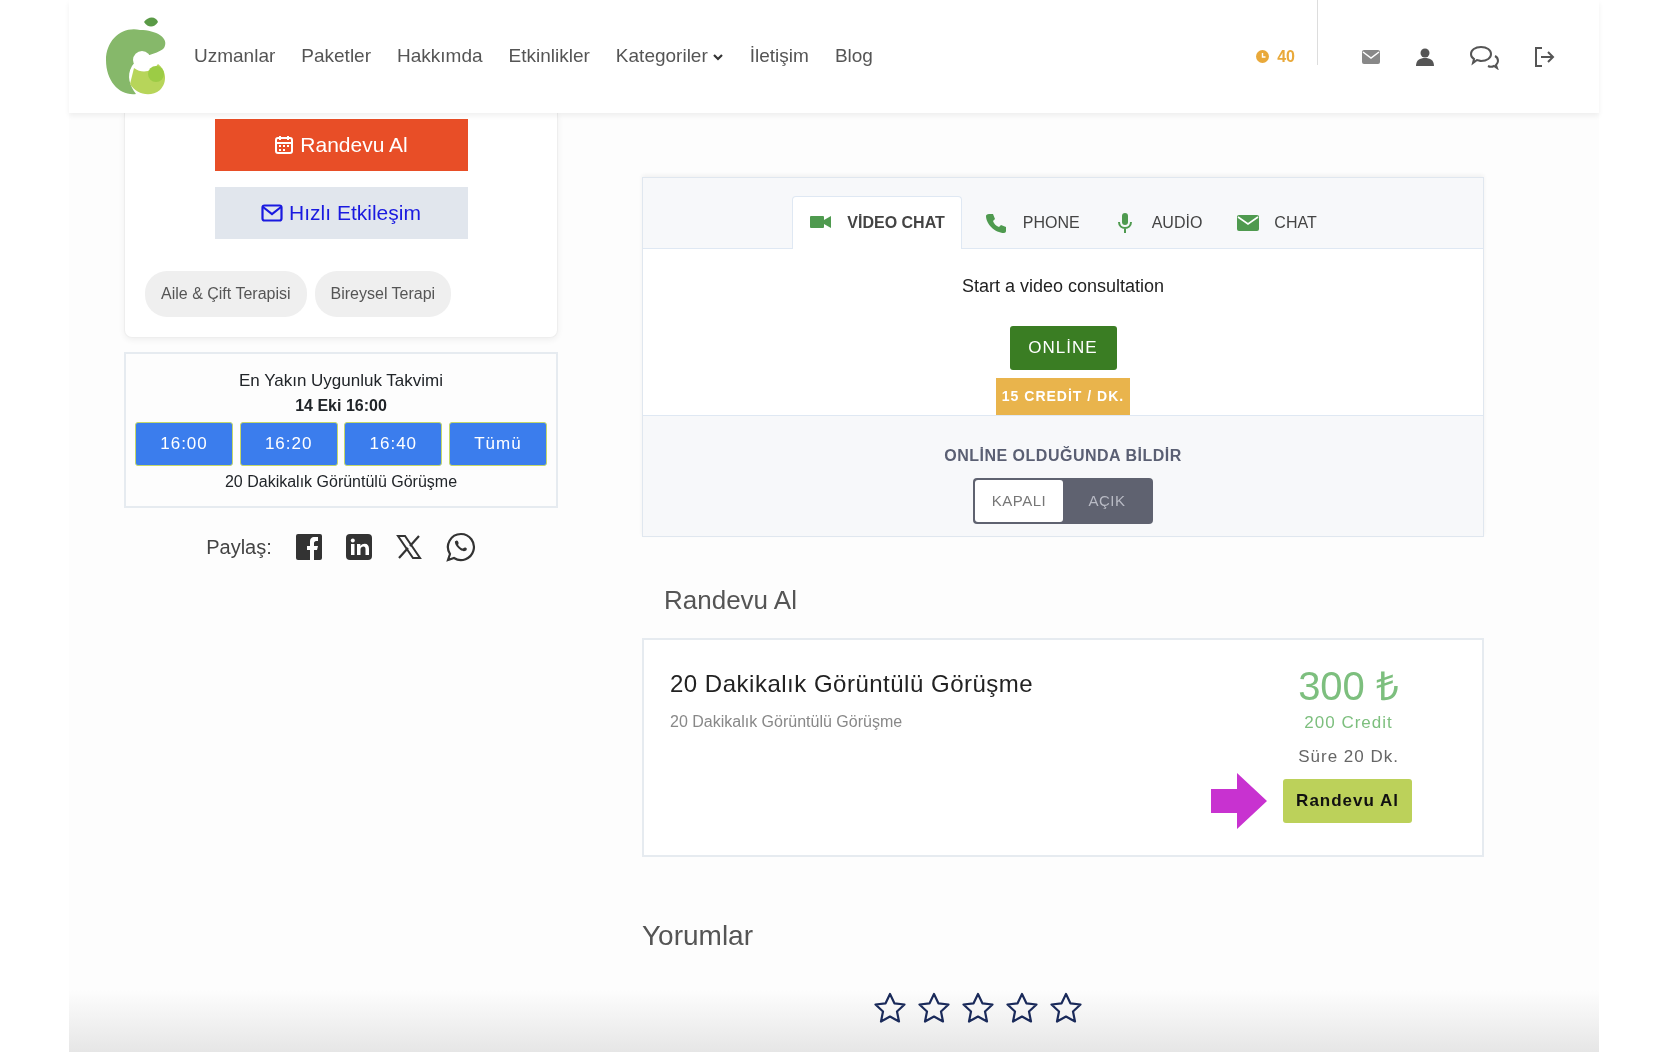  Describe the element at coordinates (1263, 56) in the screenshot. I see `clock-icon` at that location.